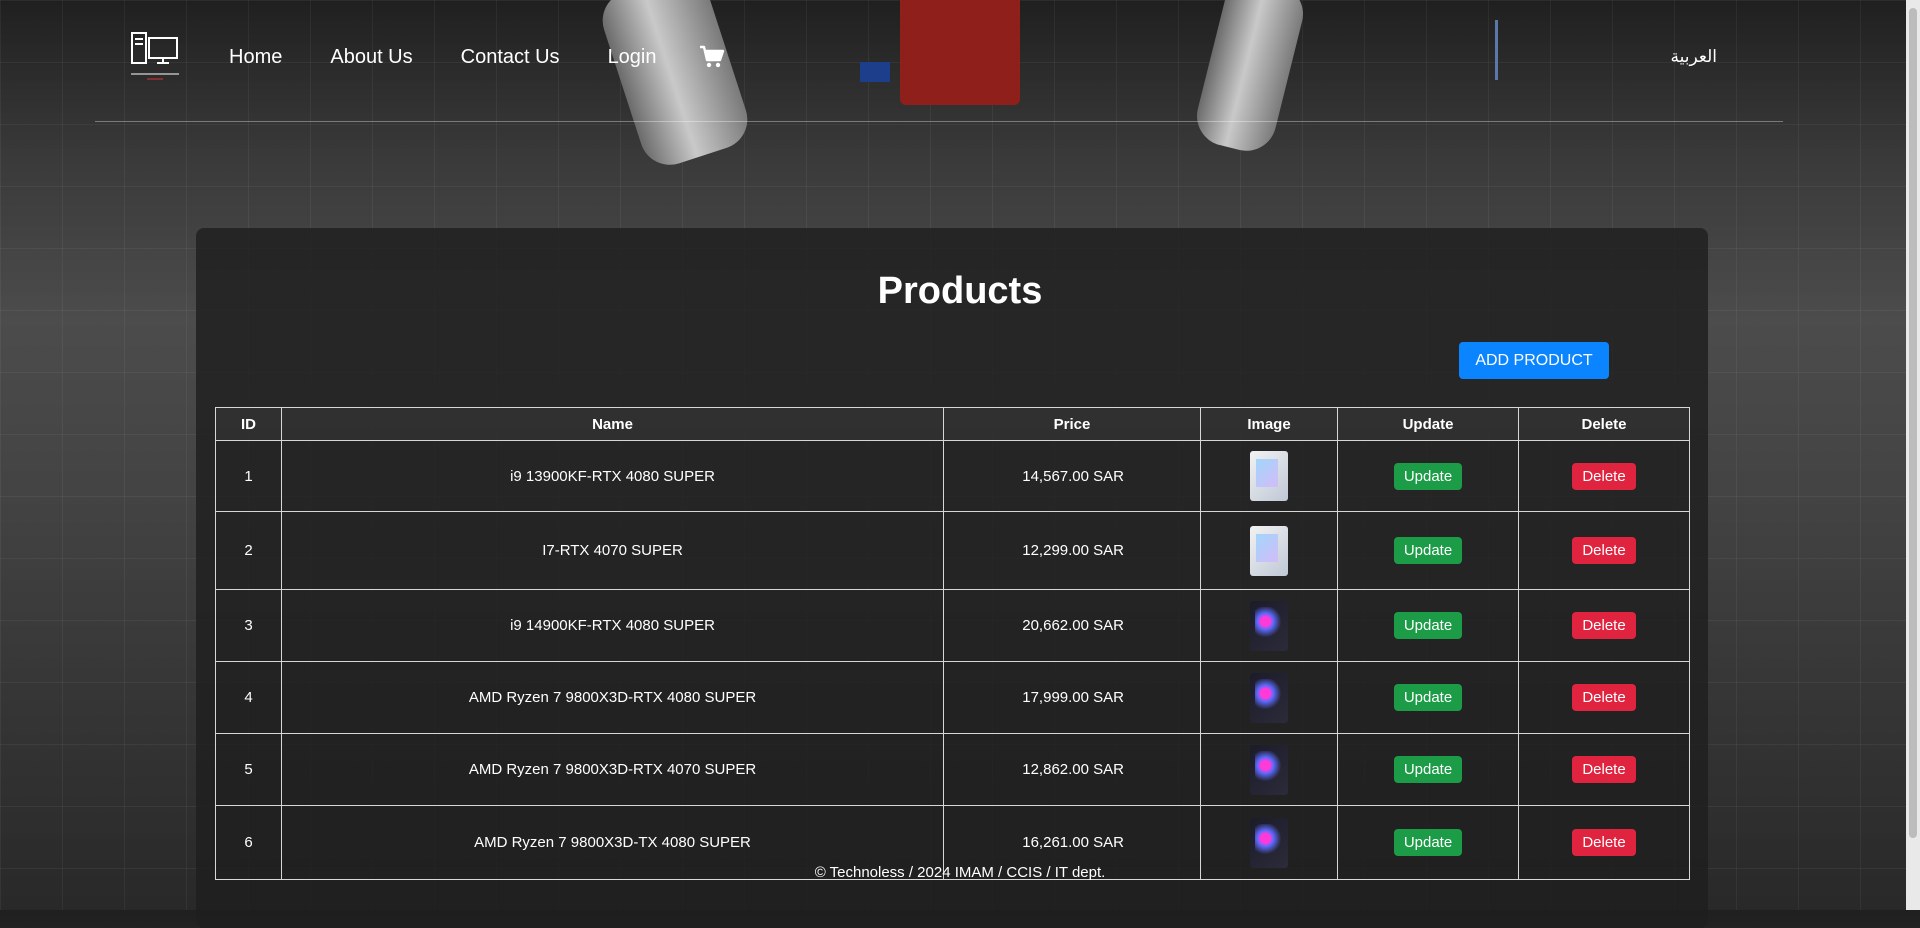  I want to click on cell-price: 17,999.00 SAR, so click(1072, 697).